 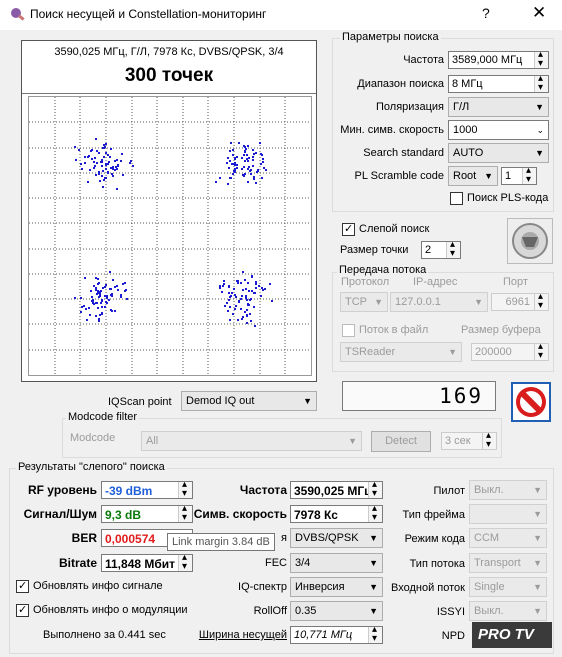 What do you see at coordinates (401, 441) in the screenshot?
I see `detect-button: Detect` at bounding box center [401, 441].